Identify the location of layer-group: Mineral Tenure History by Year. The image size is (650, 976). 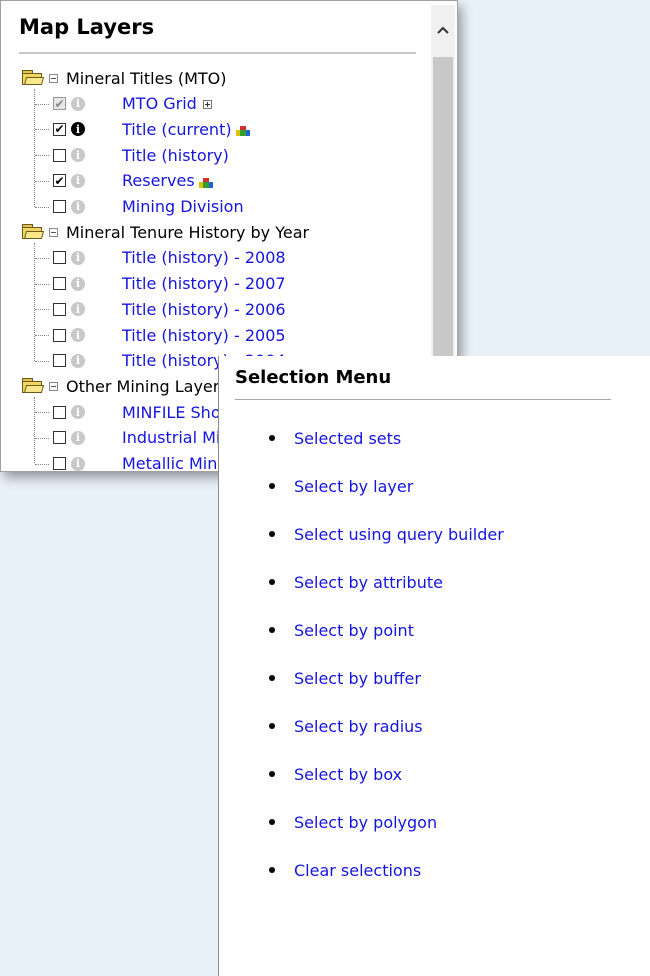
(165, 232).